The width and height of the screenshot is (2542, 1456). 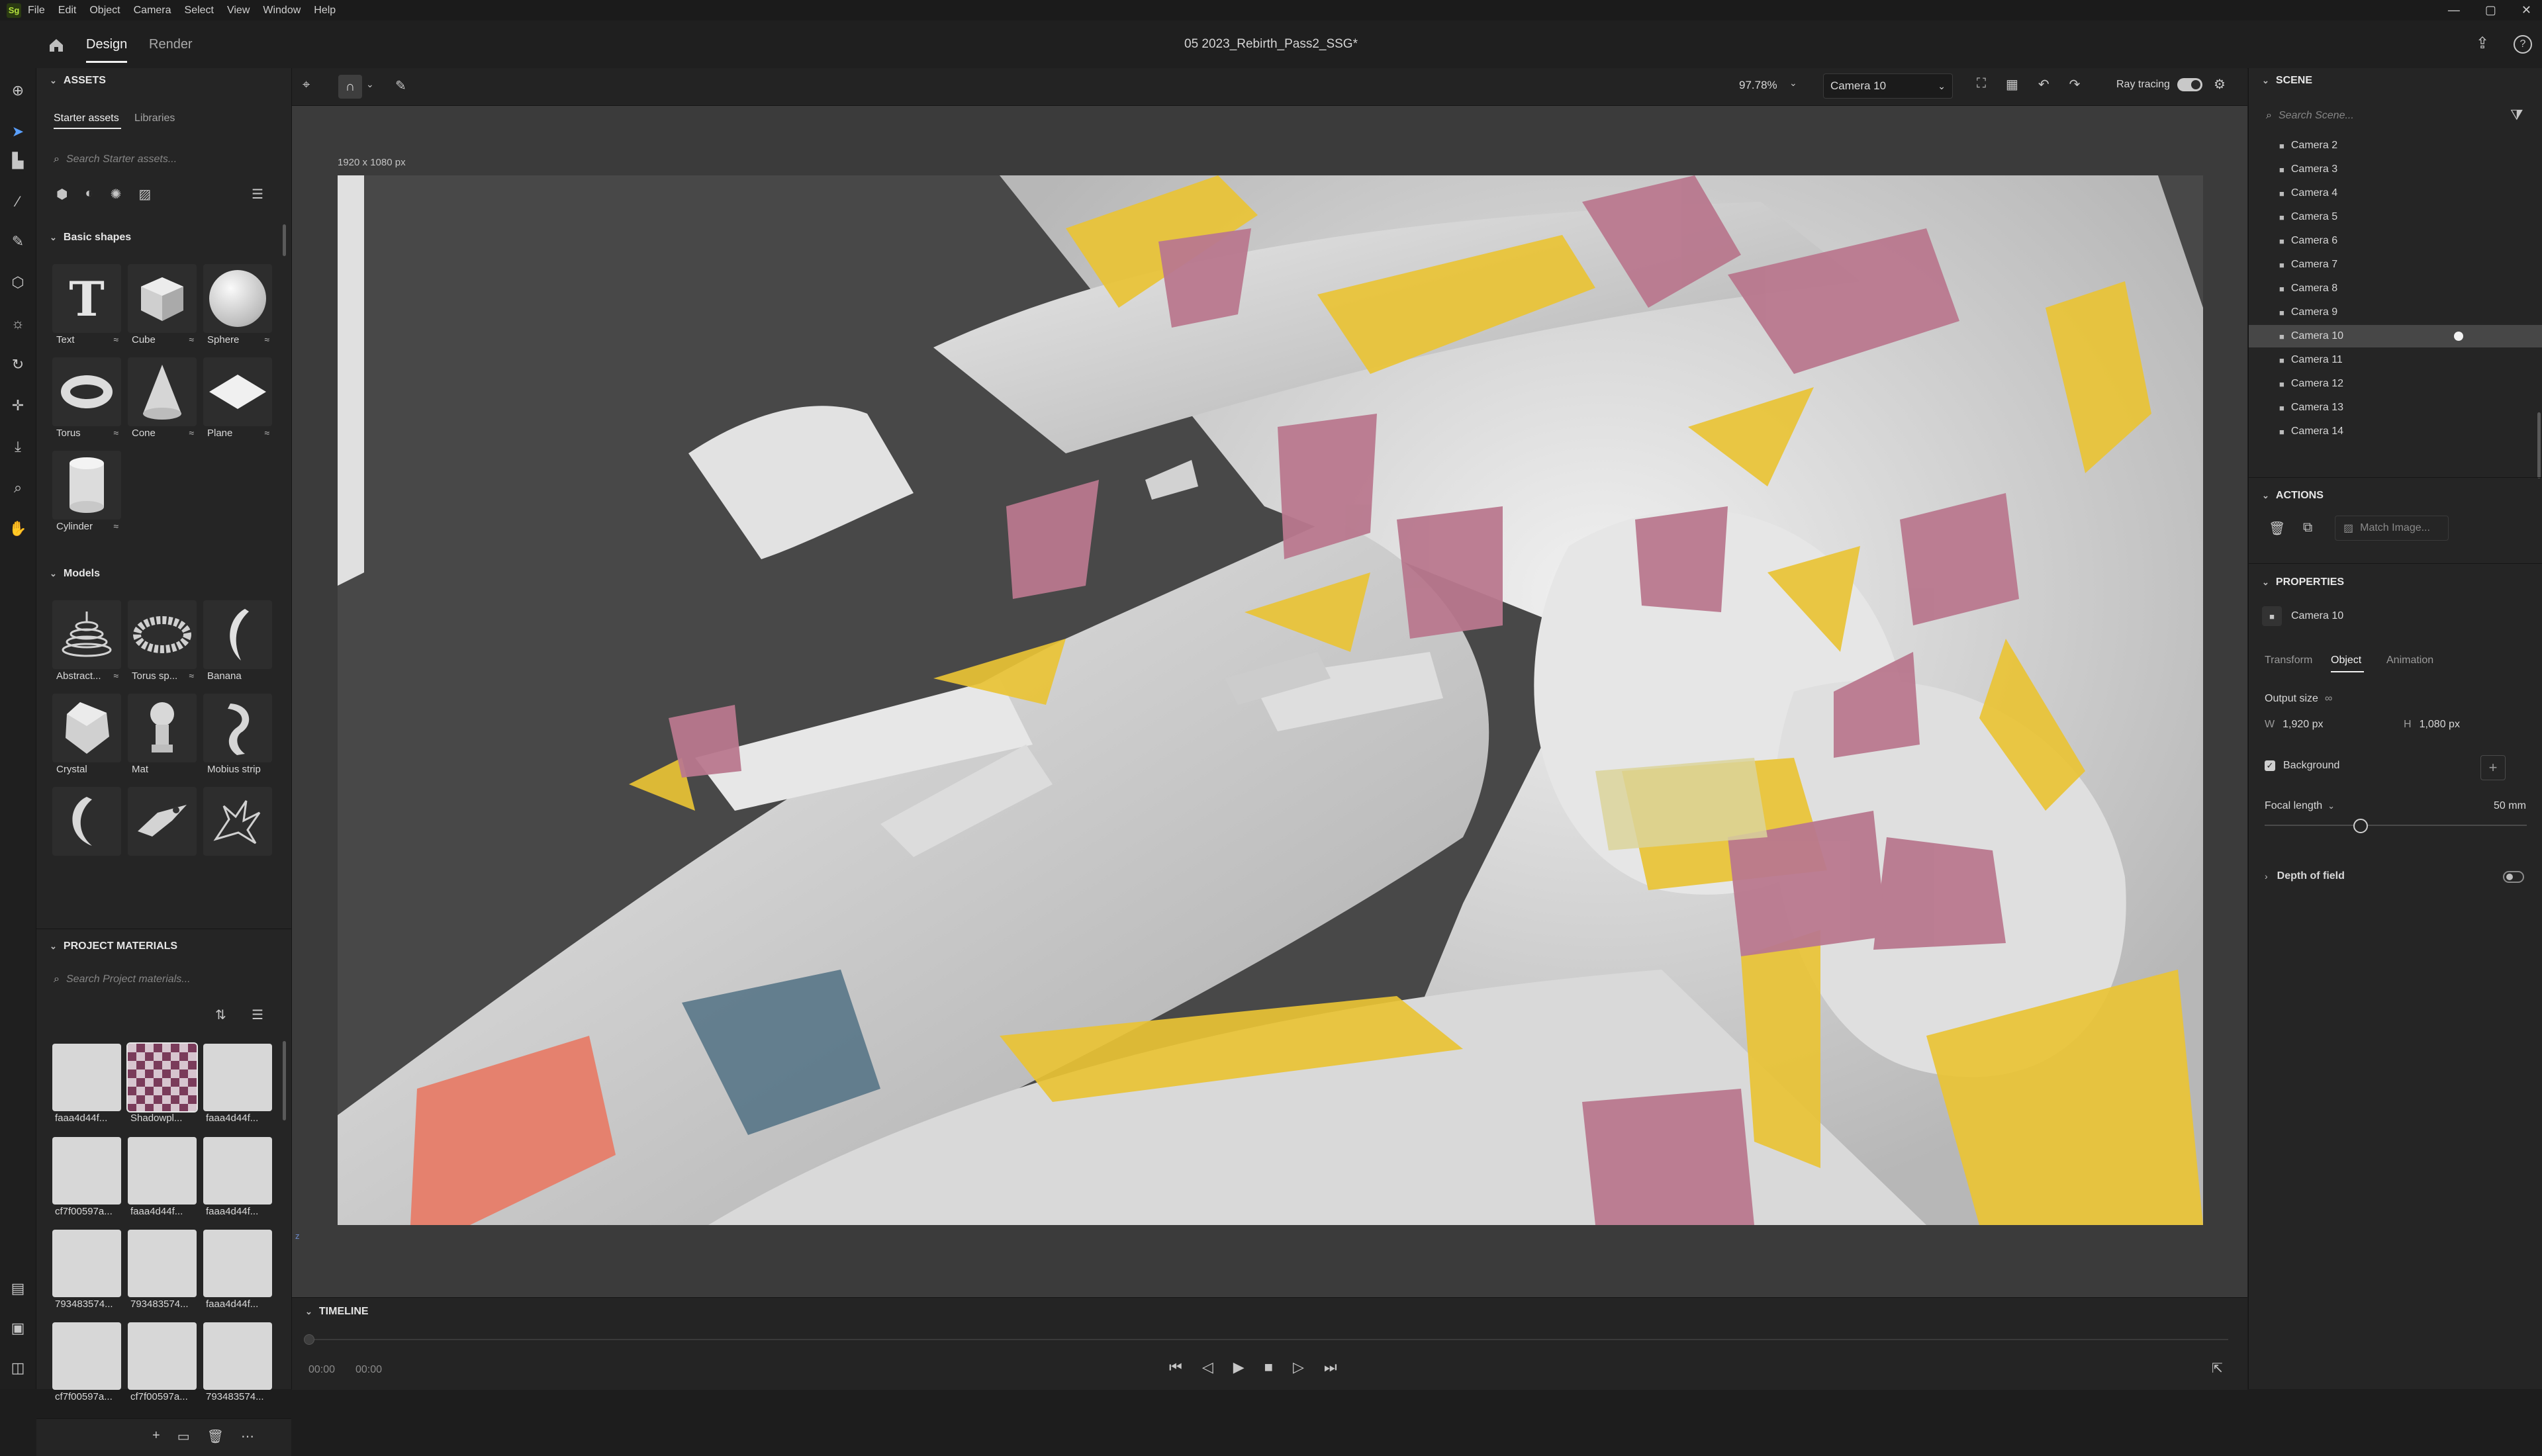 What do you see at coordinates (18, 202) in the screenshot?
I see `magic-wand-icon: ⁄` at bounding box center [18, 202].